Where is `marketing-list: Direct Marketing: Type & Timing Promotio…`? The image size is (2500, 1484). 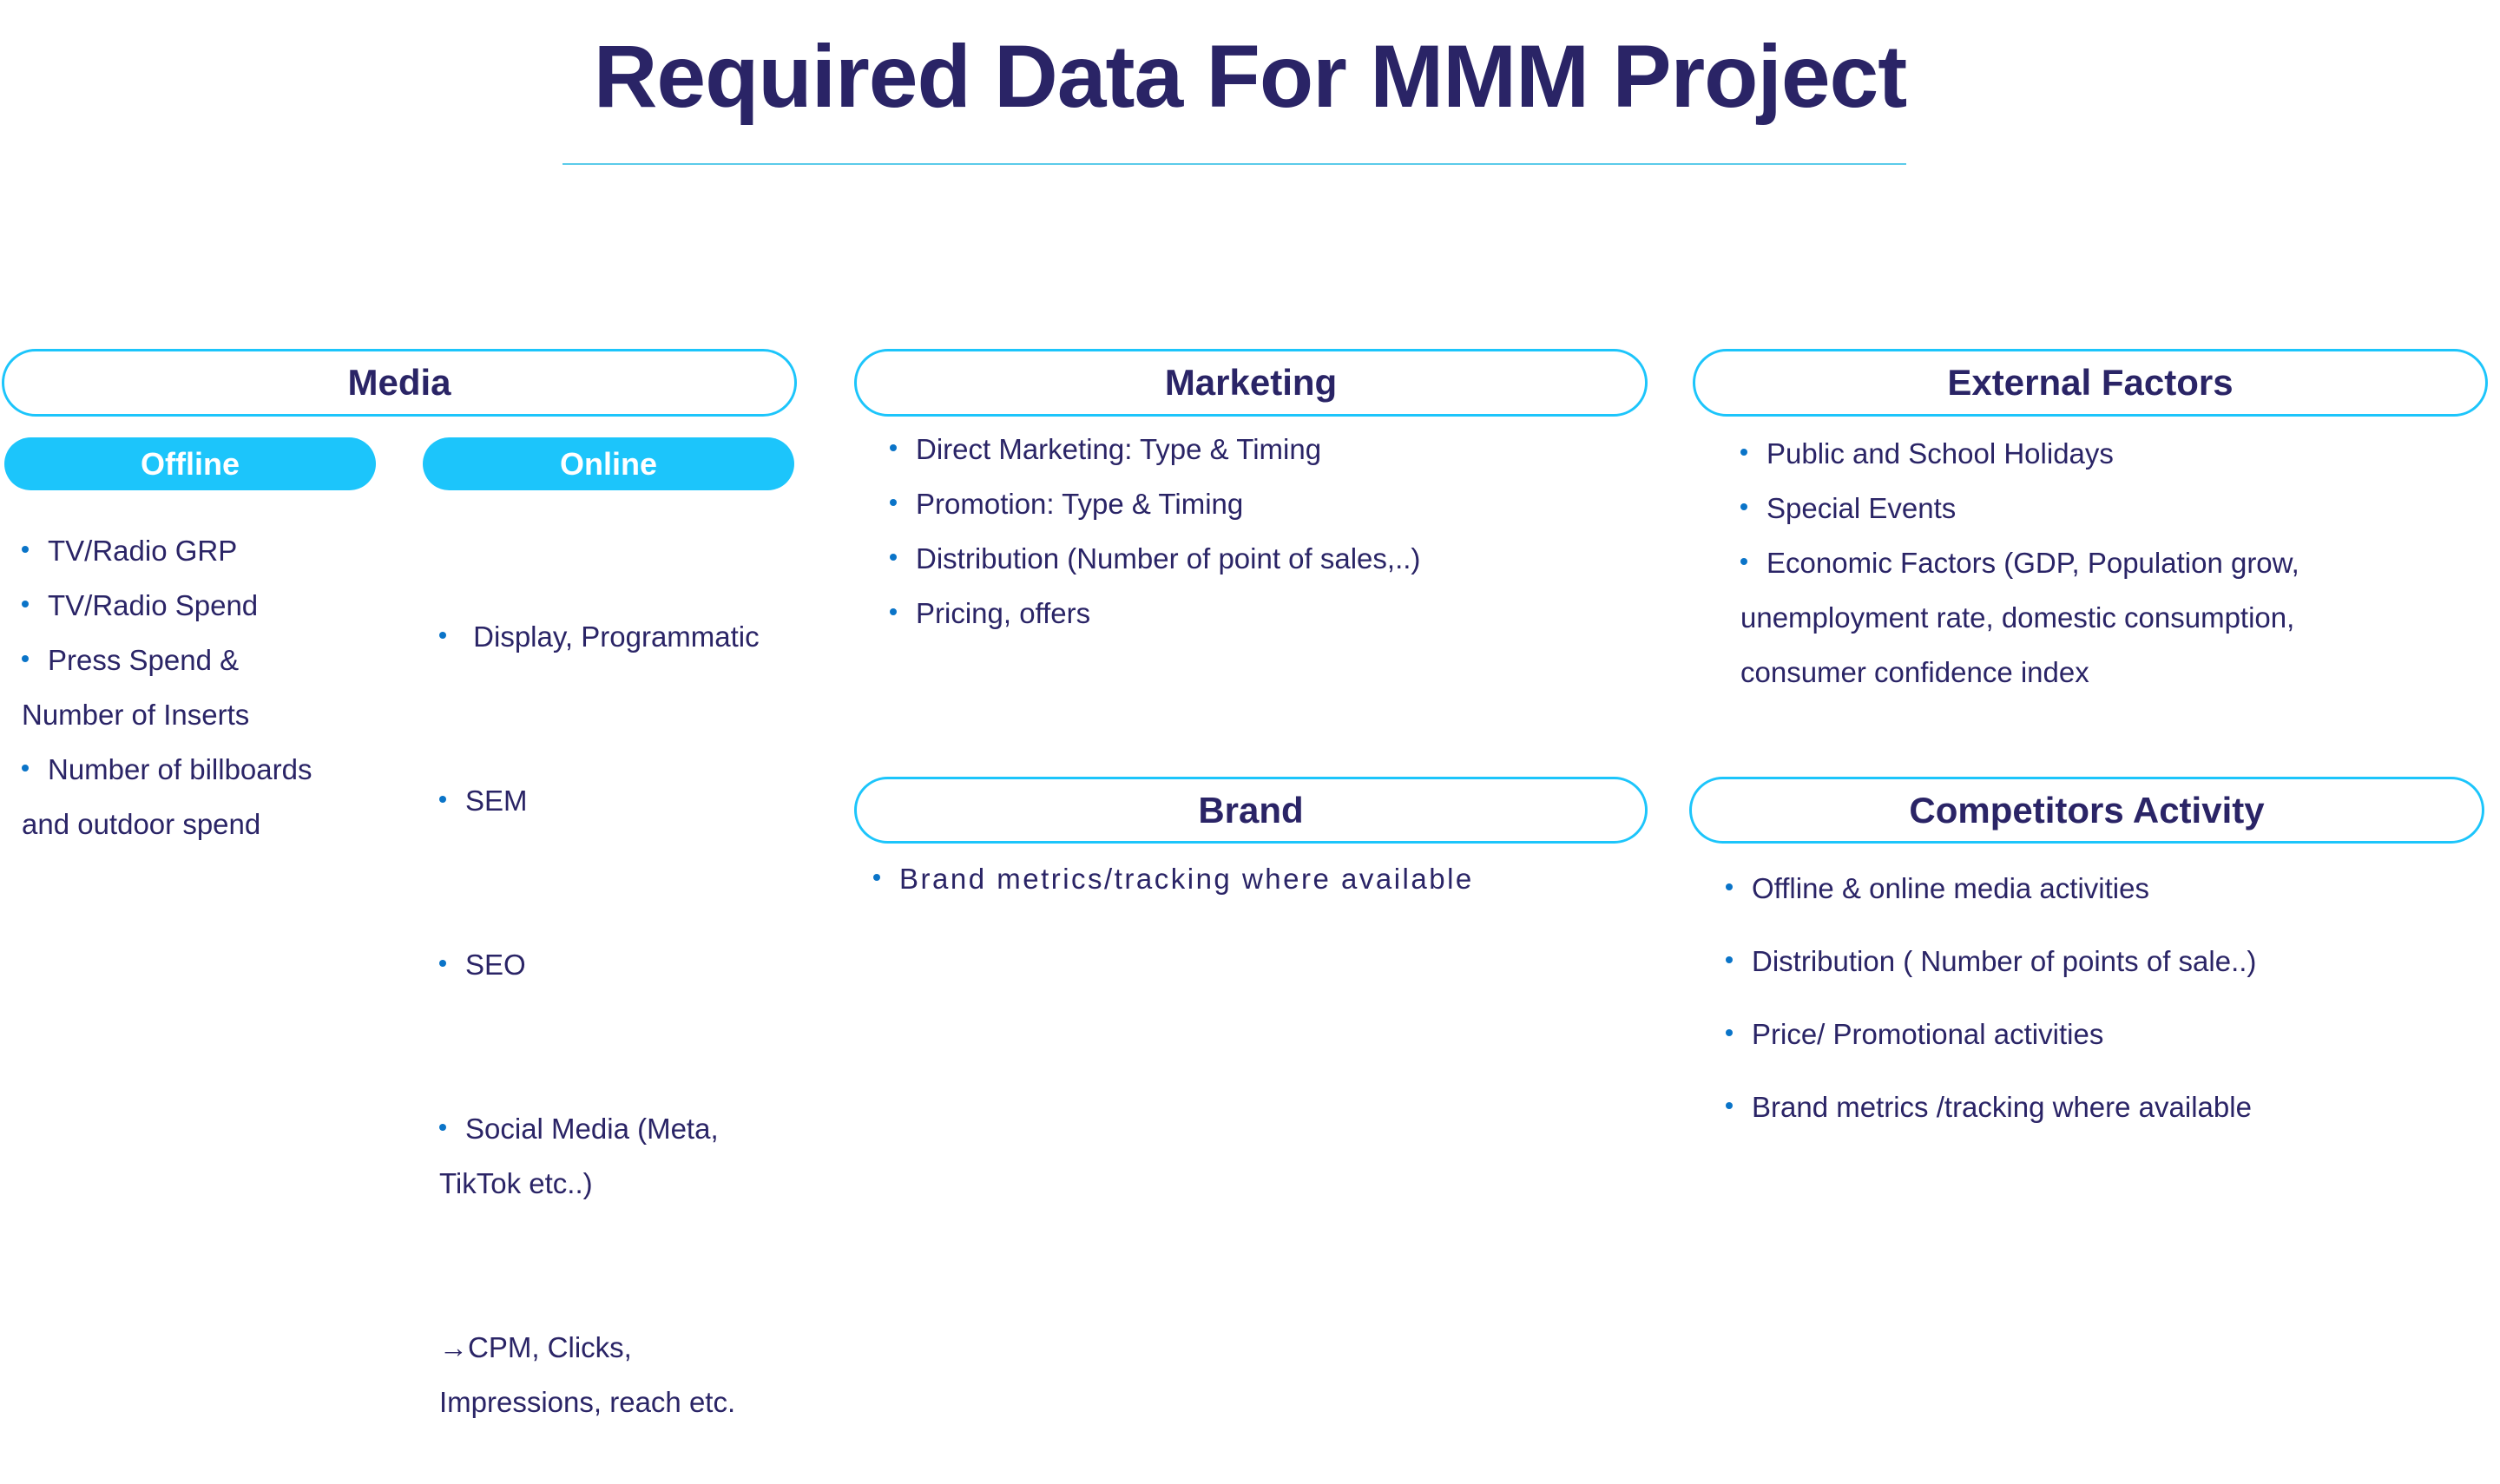
marketing-list: Direct Marketing: Type & Timing Promotio… is located at coordinates (1263, 531).